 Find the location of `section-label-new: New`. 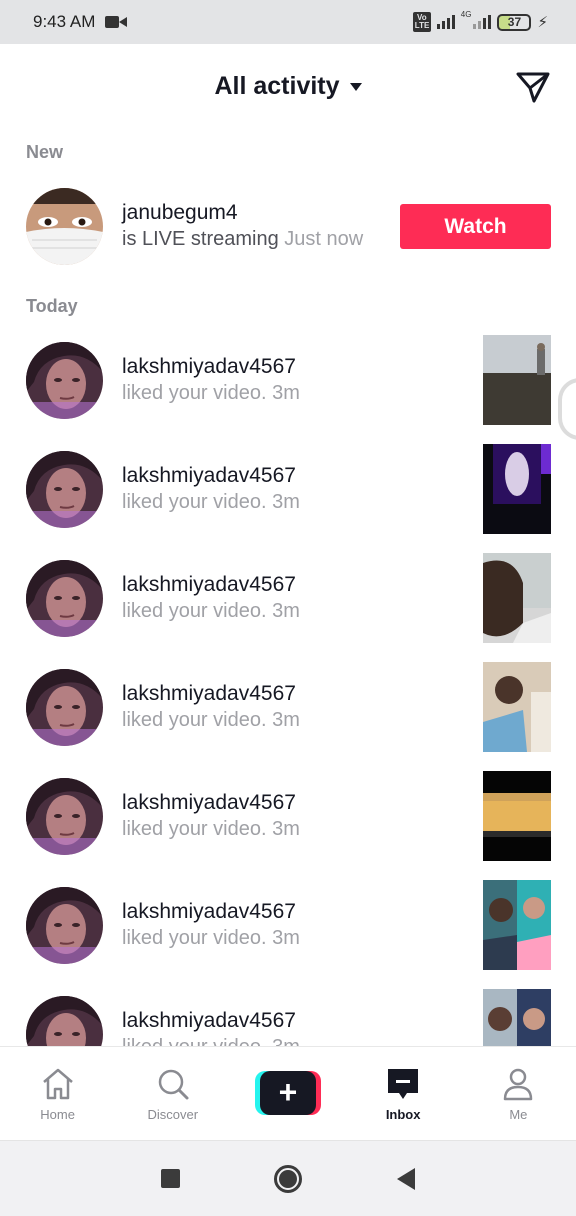

section-label-new: New is located at coordinates (45, 152).